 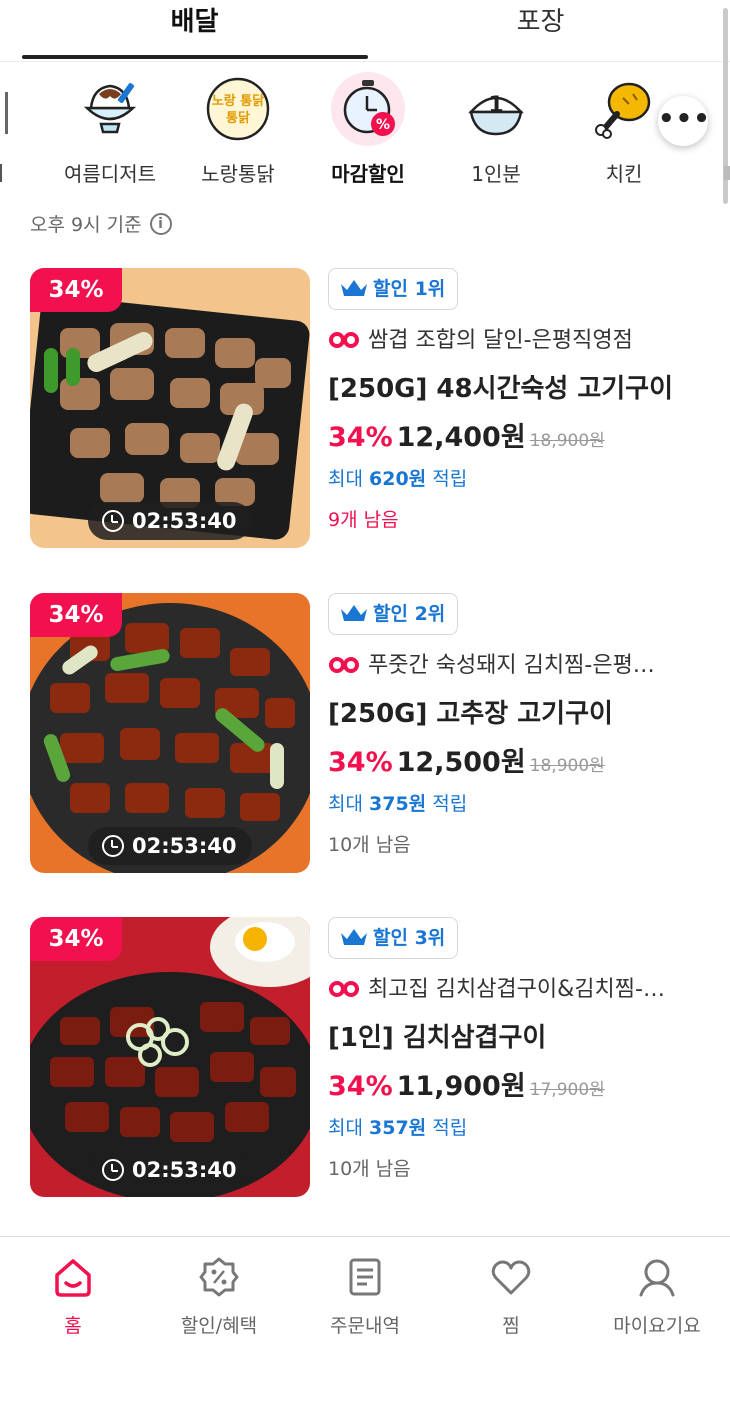 I want to click on rank-label: 할인 1위, so click(x=409, y=289).